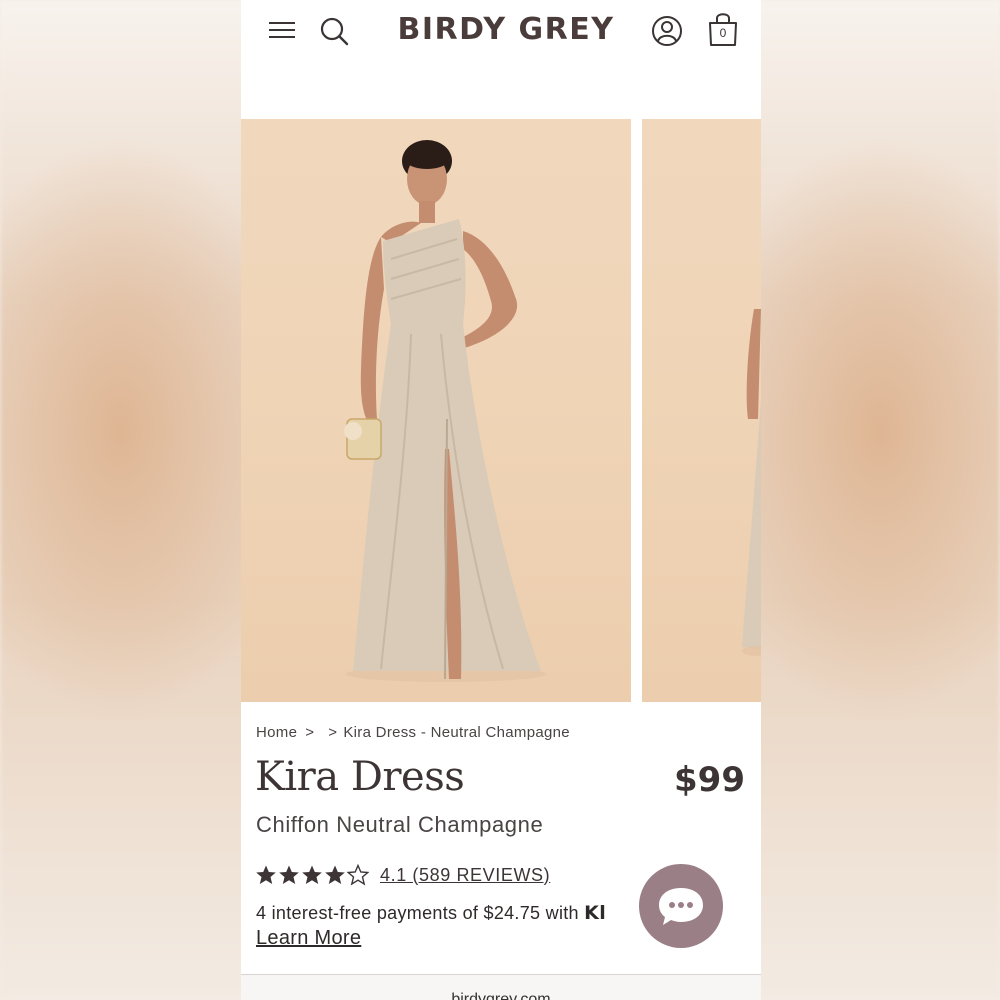 Image resolution: width=1000 pixels, height=1000 pixels. What do you see at coordinates (465, 875) in the screenshot?
I see `reviews-link: 4.1 (589 REVIEWS)` at bounding box center [465, 875].